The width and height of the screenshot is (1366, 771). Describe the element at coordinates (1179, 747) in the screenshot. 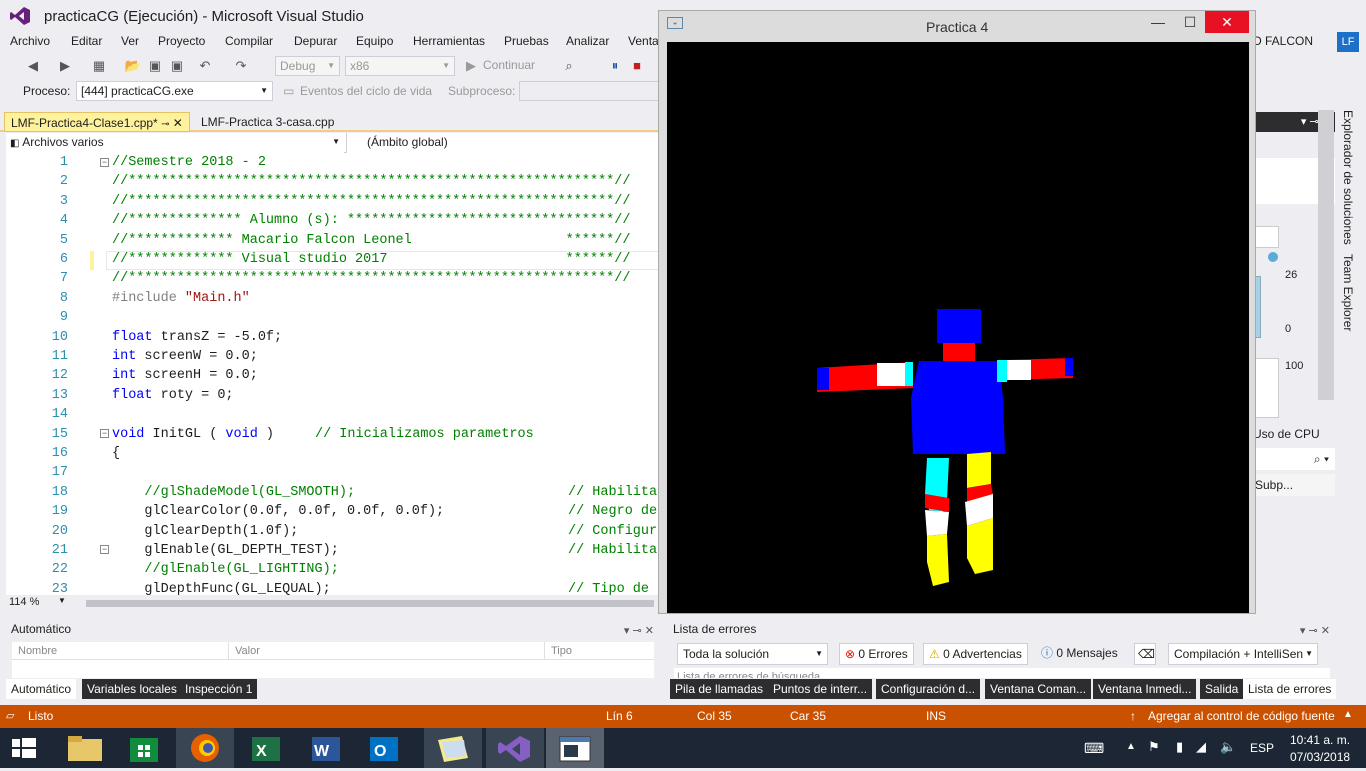

I see `battery-icon: ▮` at that location.